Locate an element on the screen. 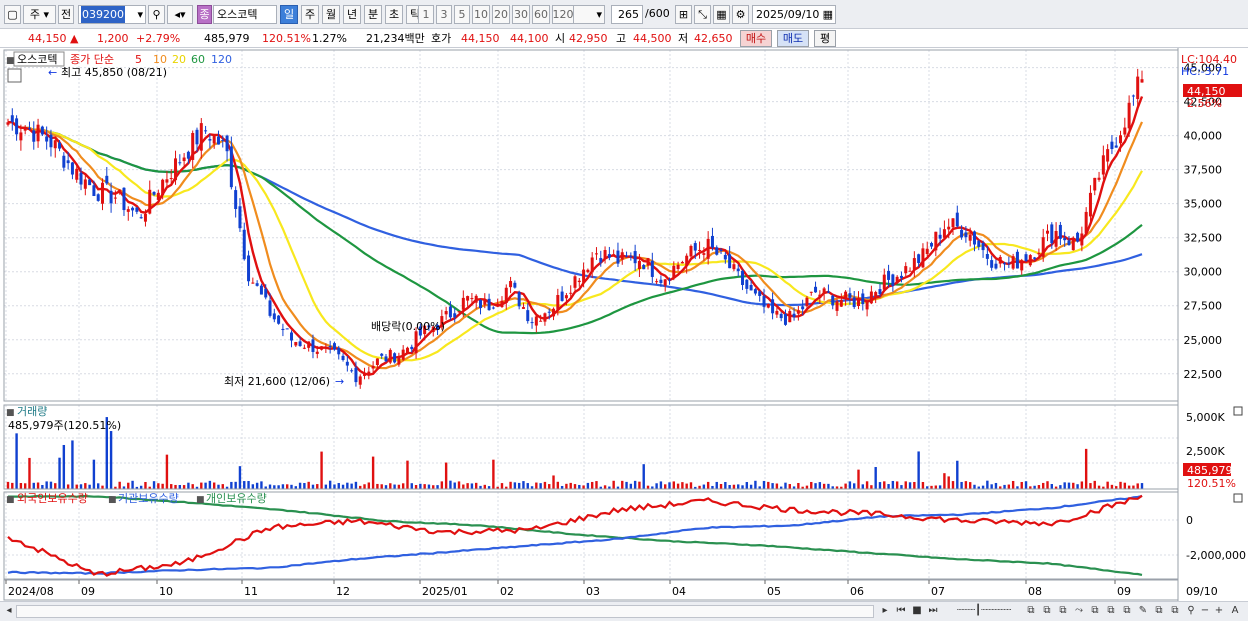 The width and height of the screenshot is (1248, 621). interval-button-3: 10 is located at coordinates (481, 14).